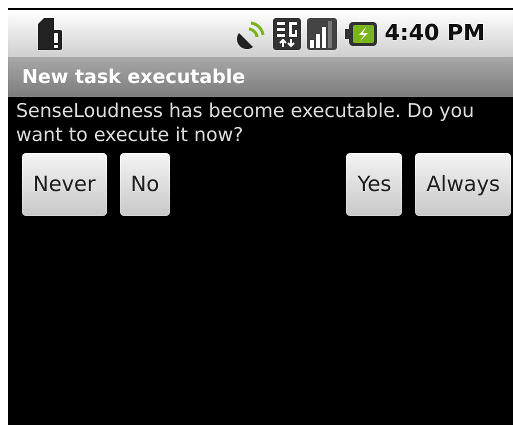 Image resolution: width=513 pixels, height=425 pixels. Describe the element at coordinates (245, 123) in the screenshot. I see `dialog-message: SenseLoudness has become executable. Do you want to execute it now?` at that location.